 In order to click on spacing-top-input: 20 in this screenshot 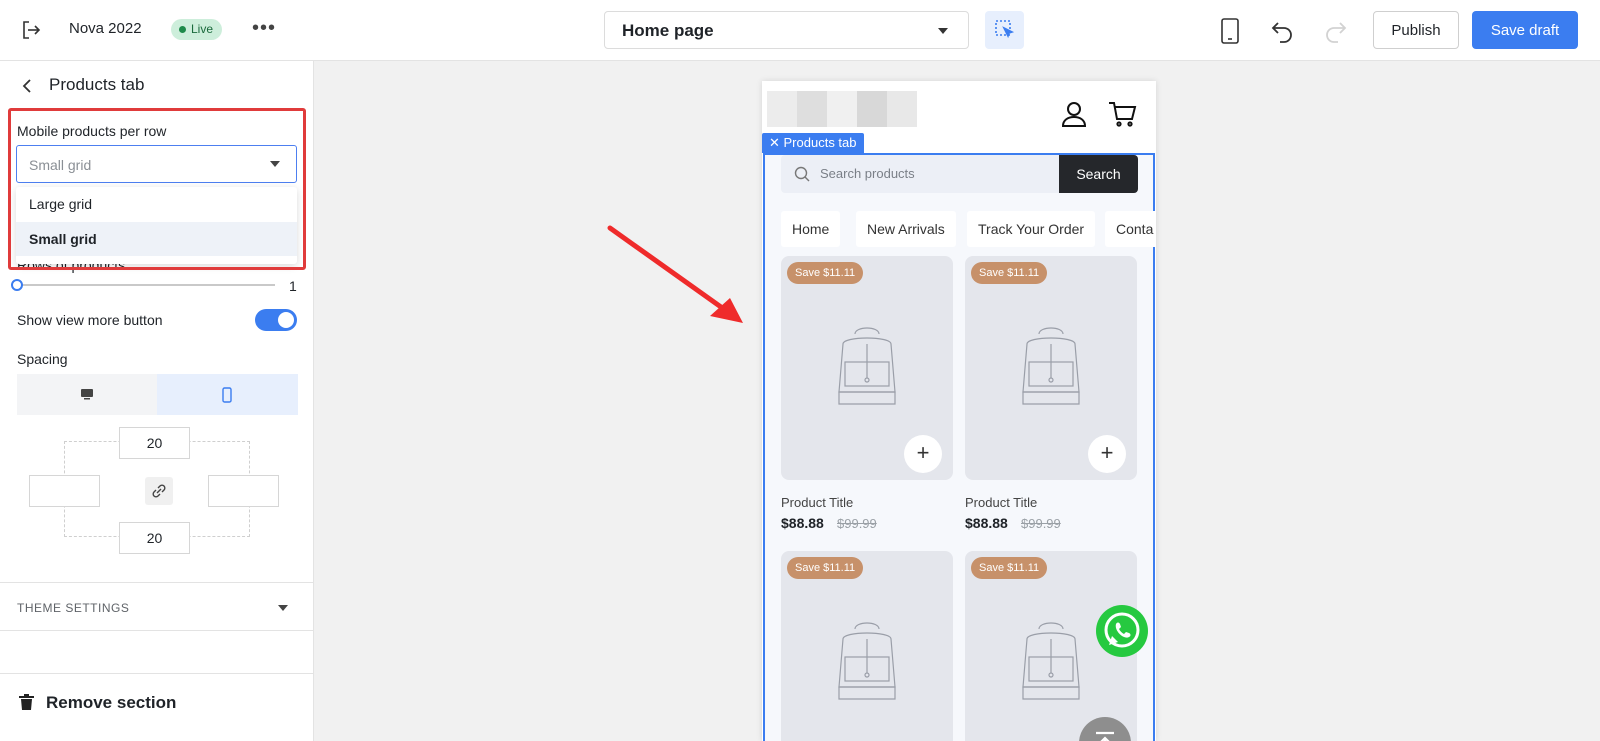, I will do `click(154, 443)`.